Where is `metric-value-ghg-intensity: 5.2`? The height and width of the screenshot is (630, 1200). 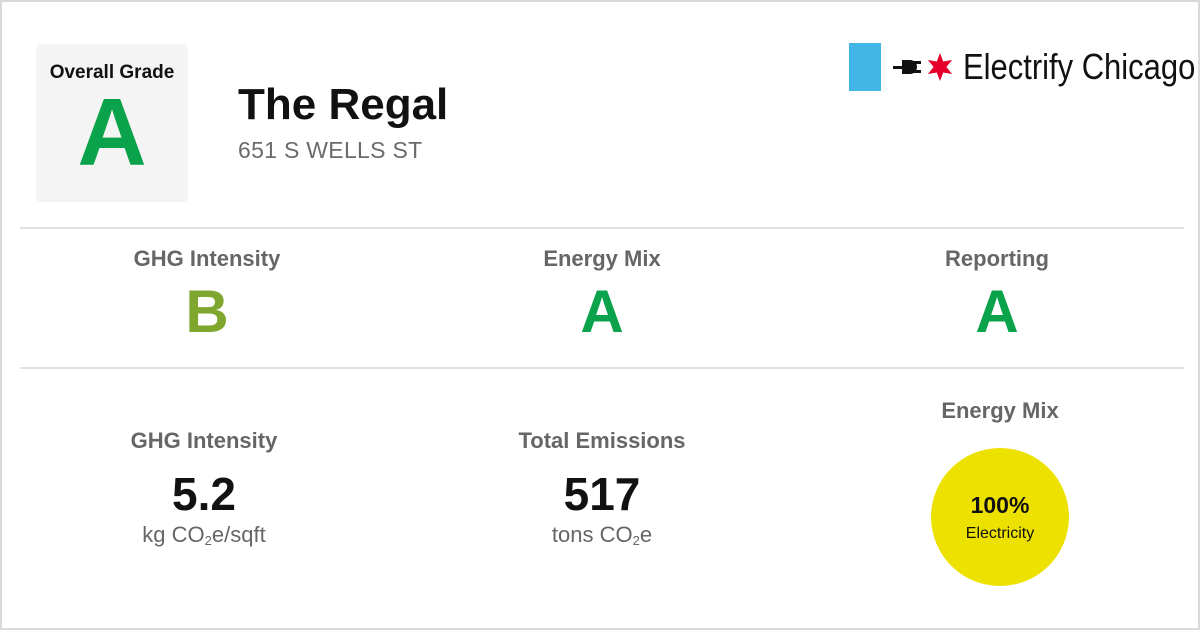 metric-value-ghg-intensity: 5.2 is located at coordinates (204, 494).